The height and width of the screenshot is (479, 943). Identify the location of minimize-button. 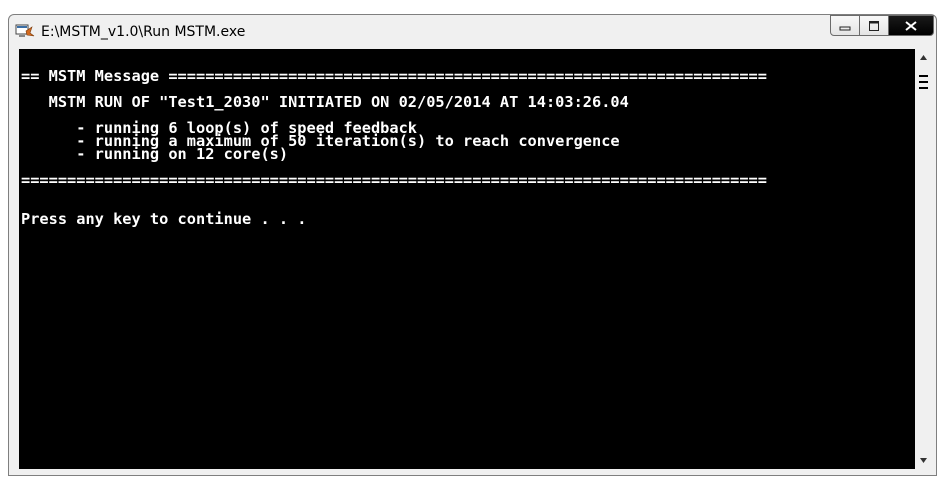
(845, 25).